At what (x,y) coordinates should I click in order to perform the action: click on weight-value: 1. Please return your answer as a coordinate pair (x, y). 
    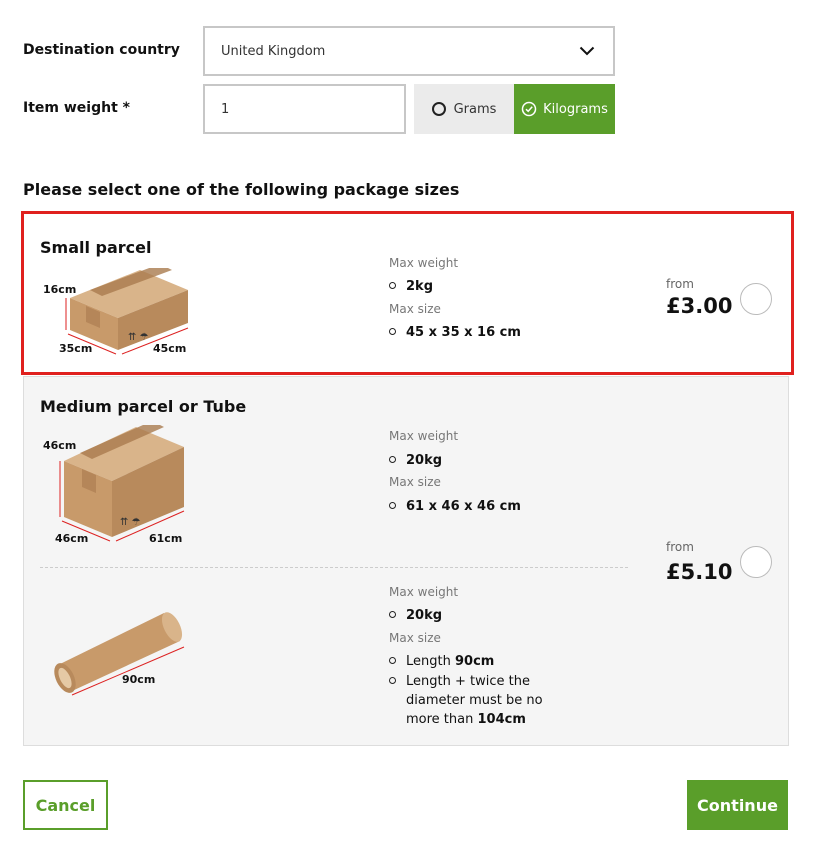
    Looking at the image, I should click on (225, 109).